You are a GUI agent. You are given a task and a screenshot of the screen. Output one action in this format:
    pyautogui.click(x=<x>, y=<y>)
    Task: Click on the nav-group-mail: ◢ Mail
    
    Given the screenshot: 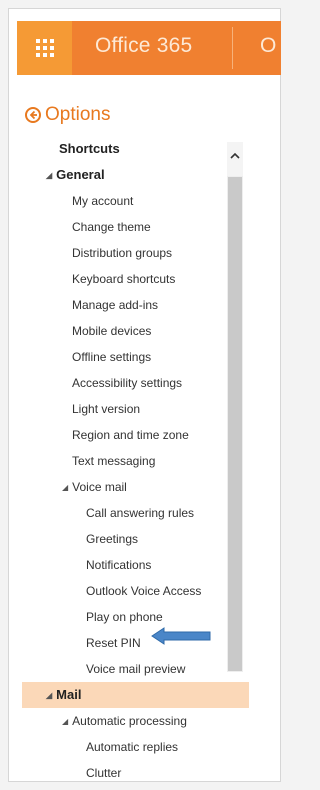 What is the action you would take?
    pyautogui.click(x=135, y=695)
    